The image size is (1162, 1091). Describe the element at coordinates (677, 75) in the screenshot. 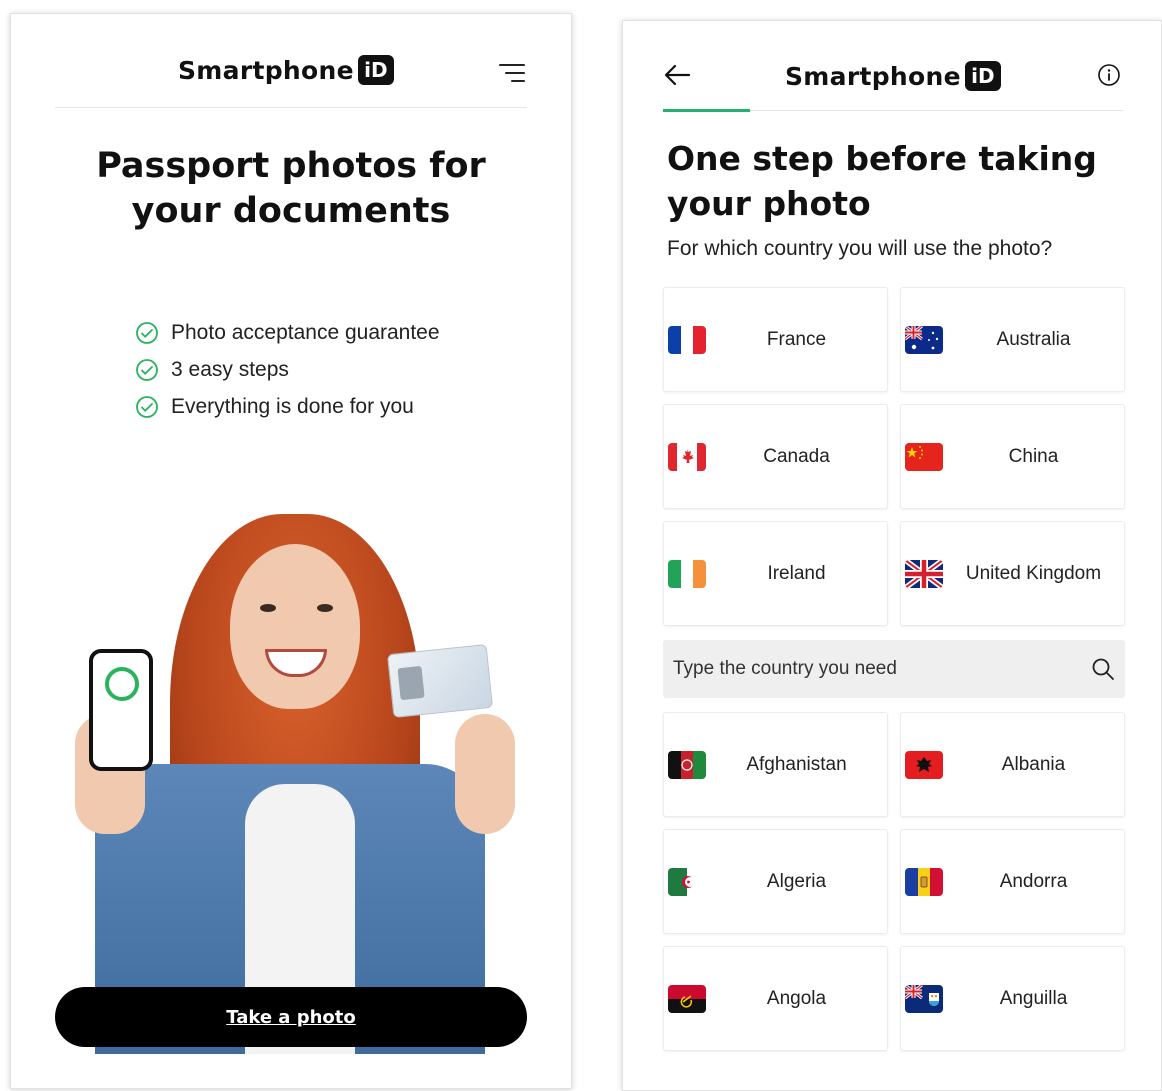

I see `back-arrow-icon` at that location.